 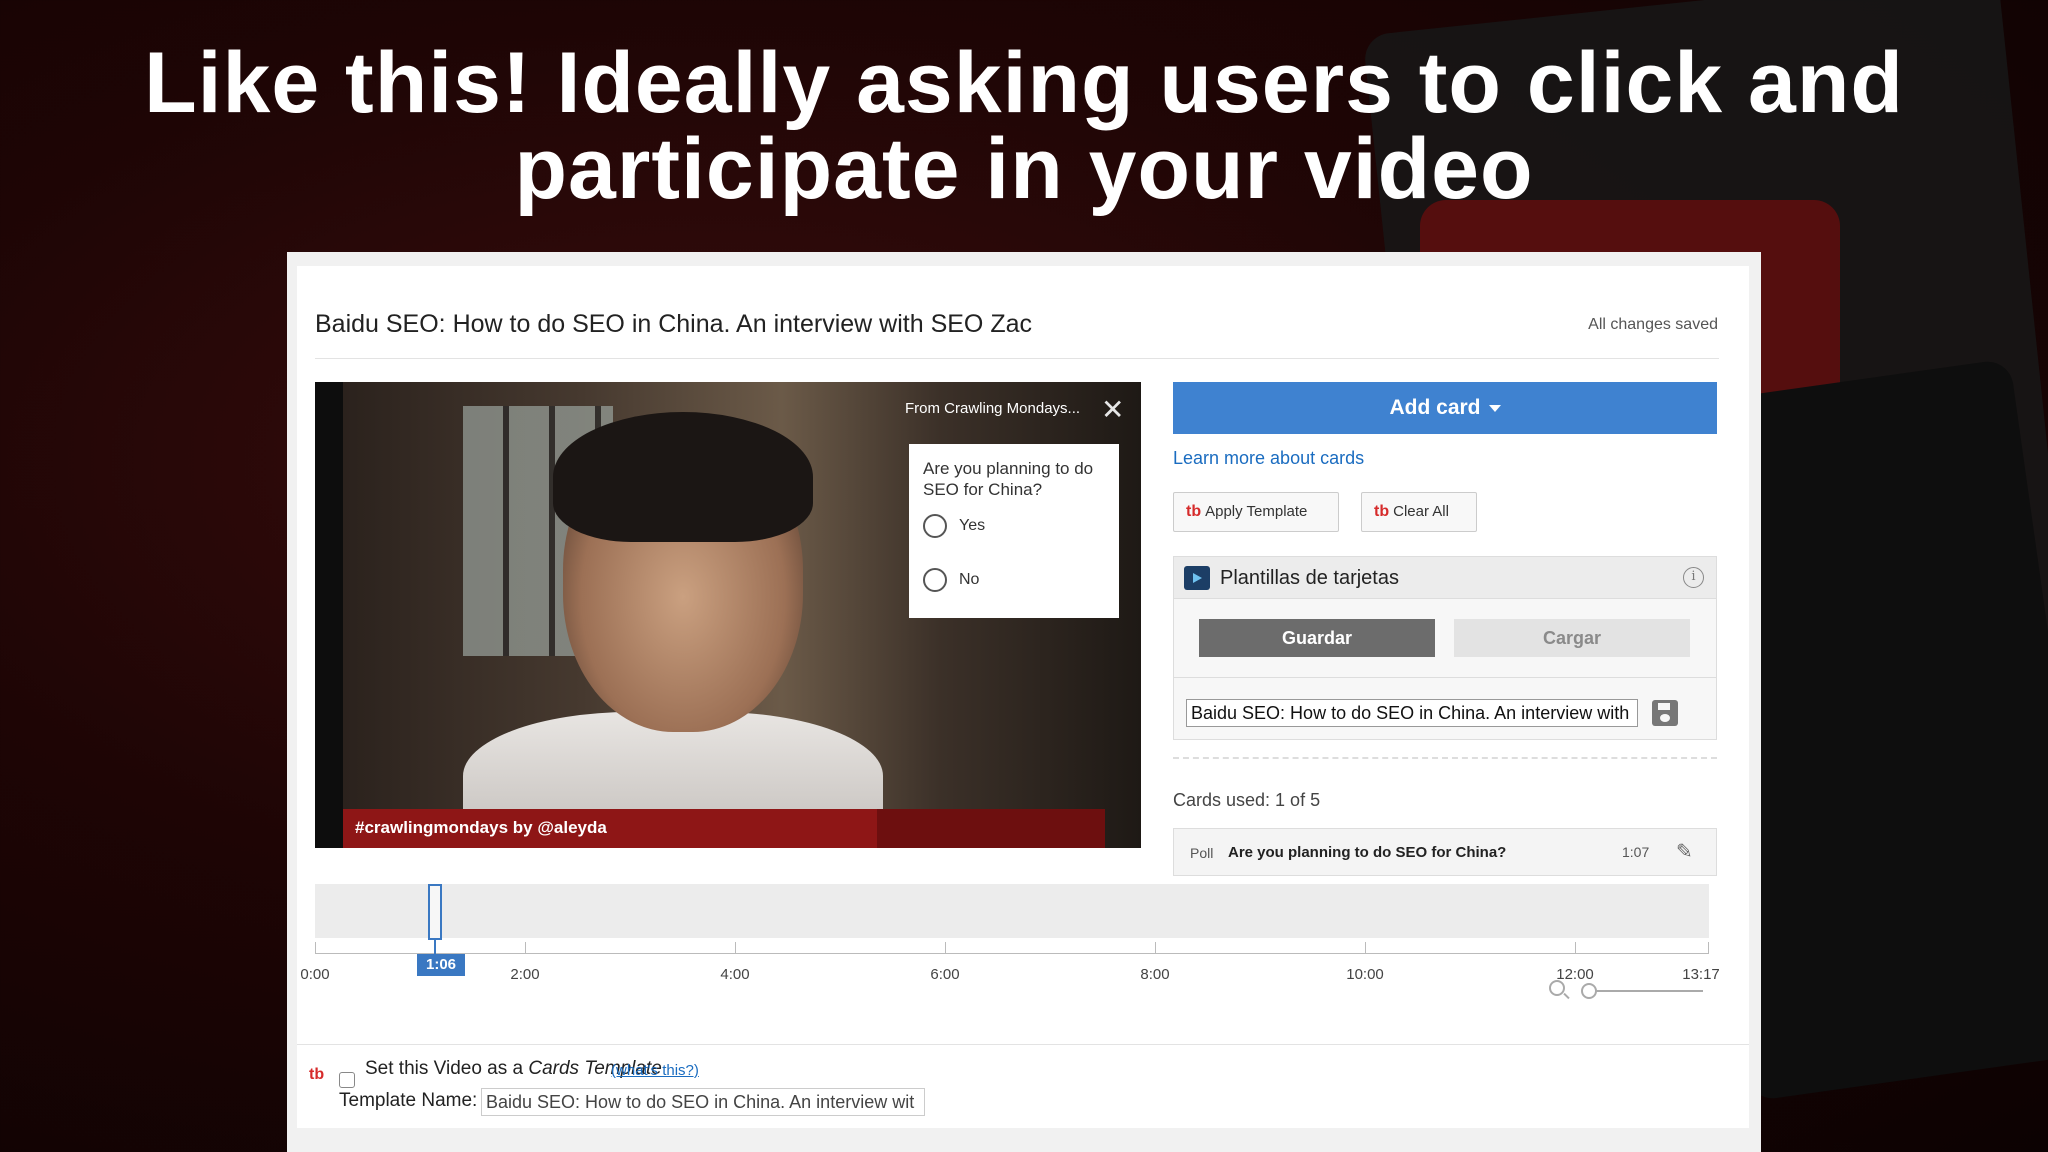 What do you see at coordinates (1367, 852) in the screenshot?
I see `card-title: Are you planning to do SEO for China?` at bounding box center [1367, 852].